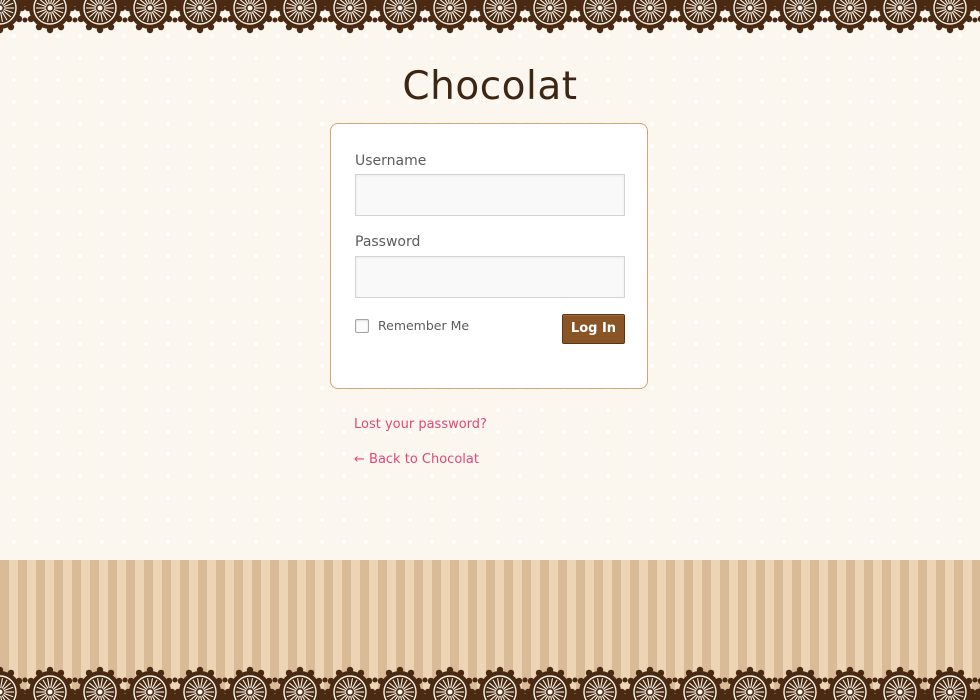 The image size is (980, 700). I want to click on remember-me-checkbox, so click(362, 325).